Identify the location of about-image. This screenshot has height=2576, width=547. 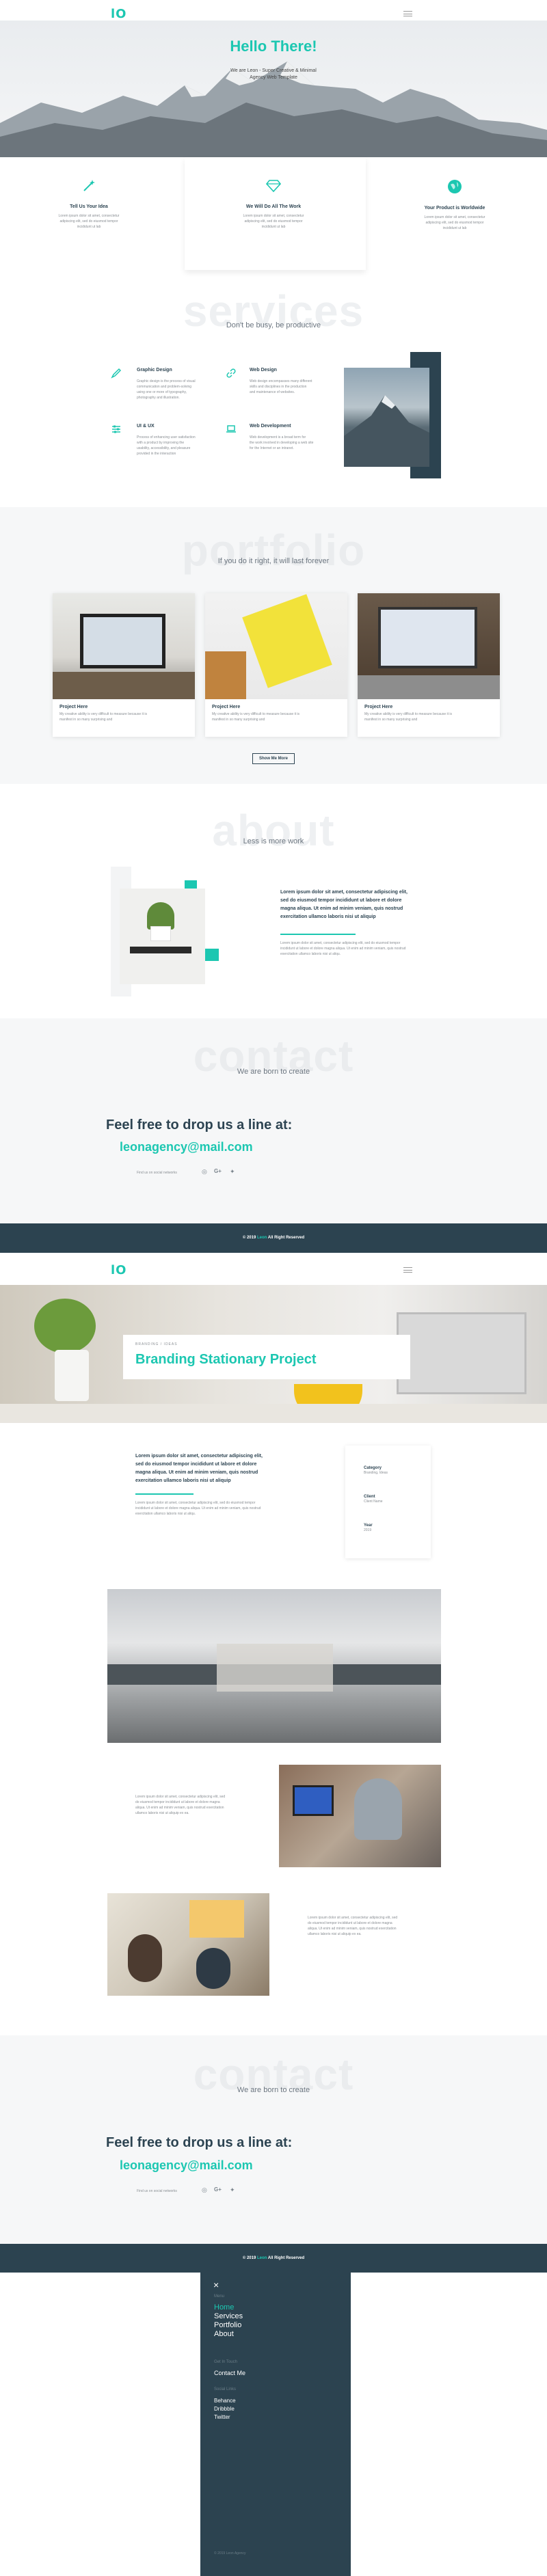
(162, 937).